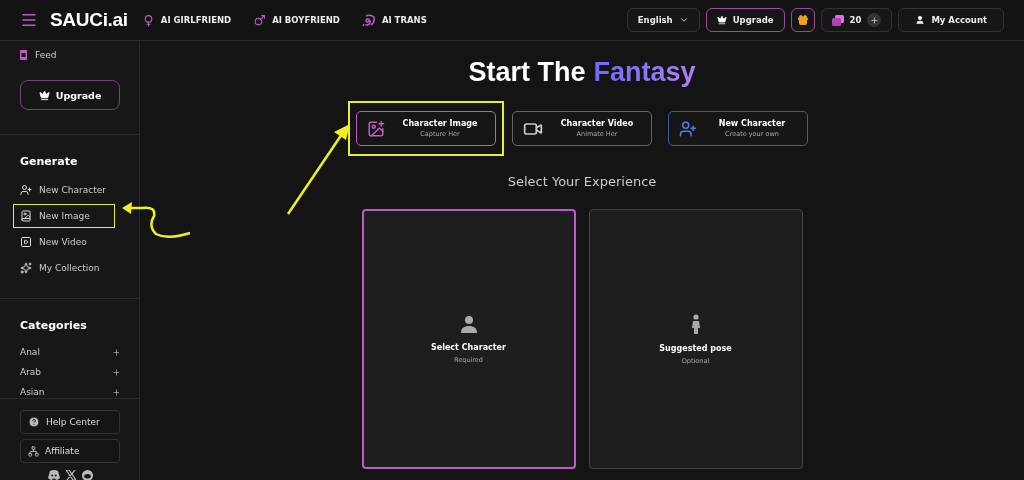 Image resolution: width=1024 pixels, height=480 pixels. I want to click on category-item: Anal, so click(69, 352).